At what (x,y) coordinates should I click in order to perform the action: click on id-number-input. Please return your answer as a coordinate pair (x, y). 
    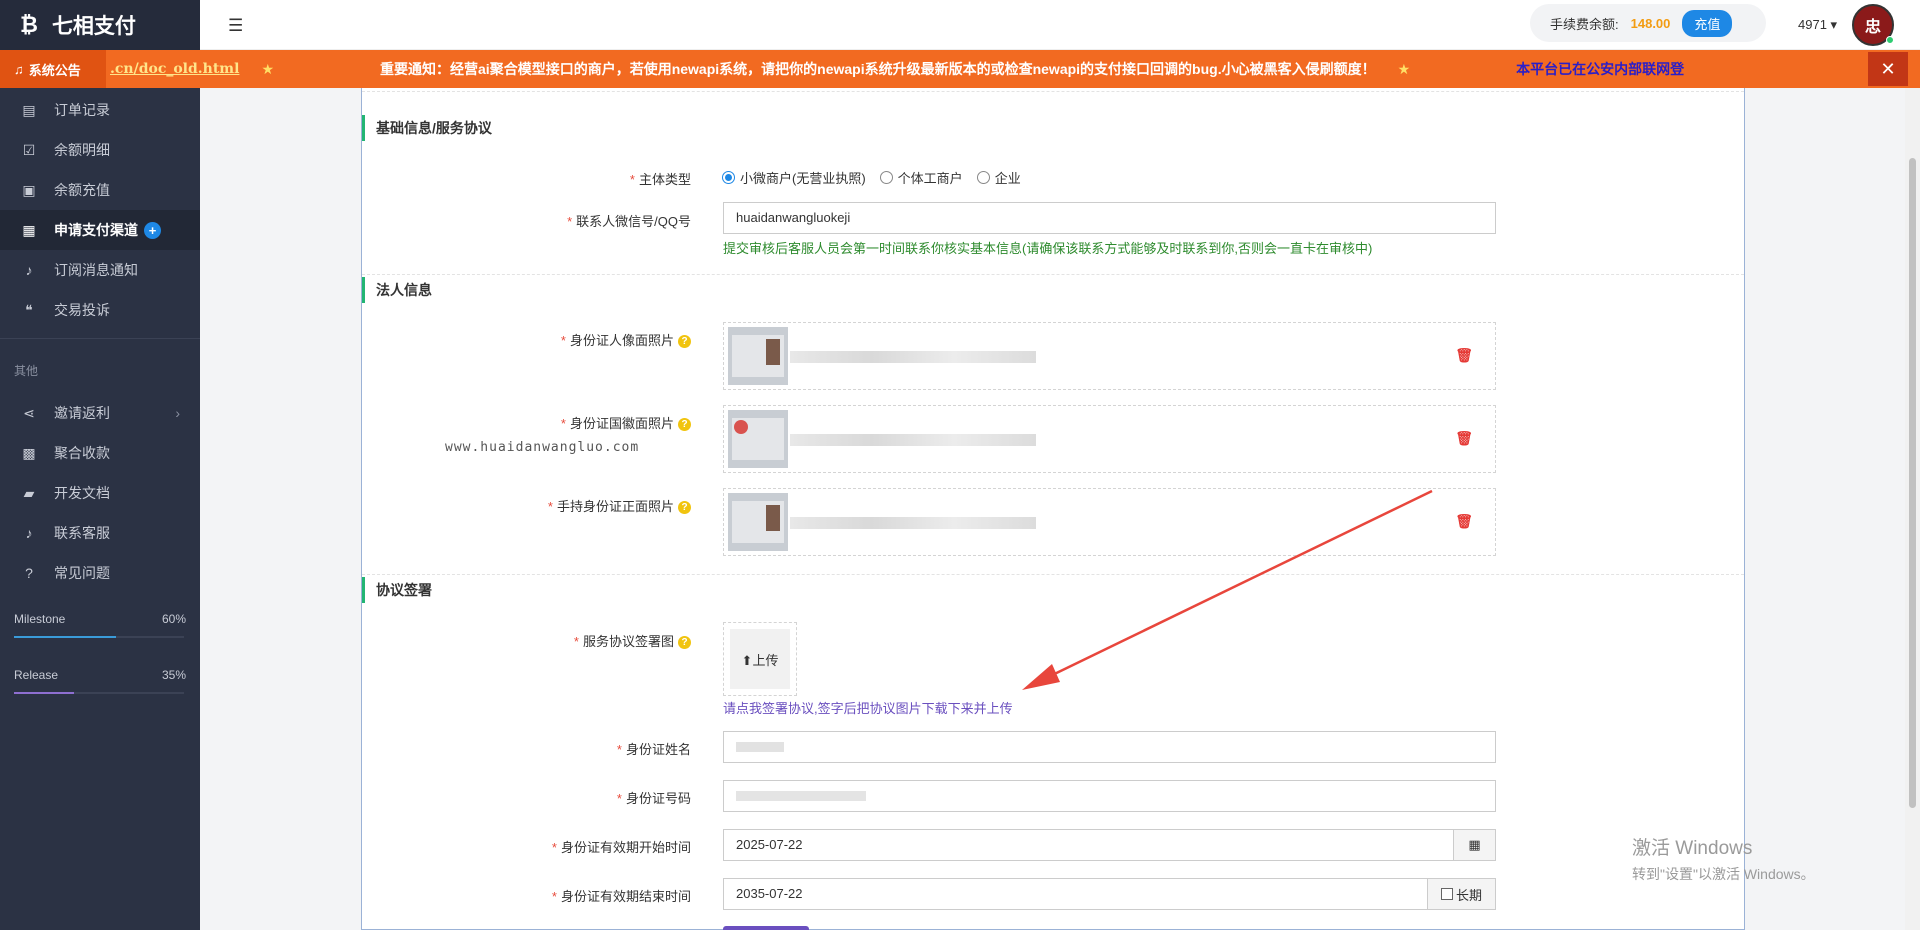
    Looking at the image, I should click on (1109, 796).